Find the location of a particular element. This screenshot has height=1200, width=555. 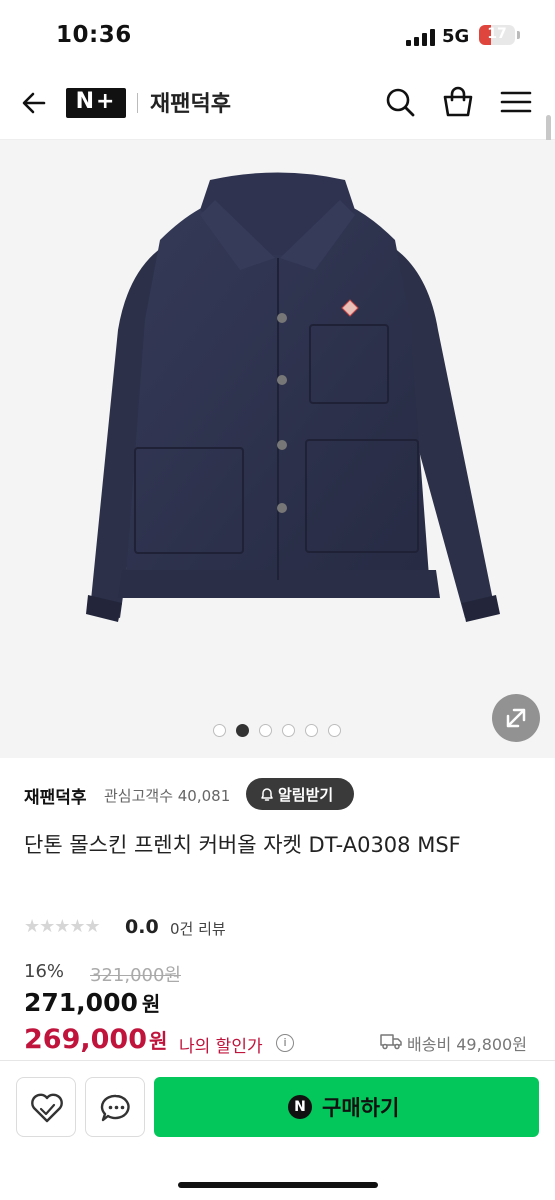

search-button is located at coordinates (400, 102).